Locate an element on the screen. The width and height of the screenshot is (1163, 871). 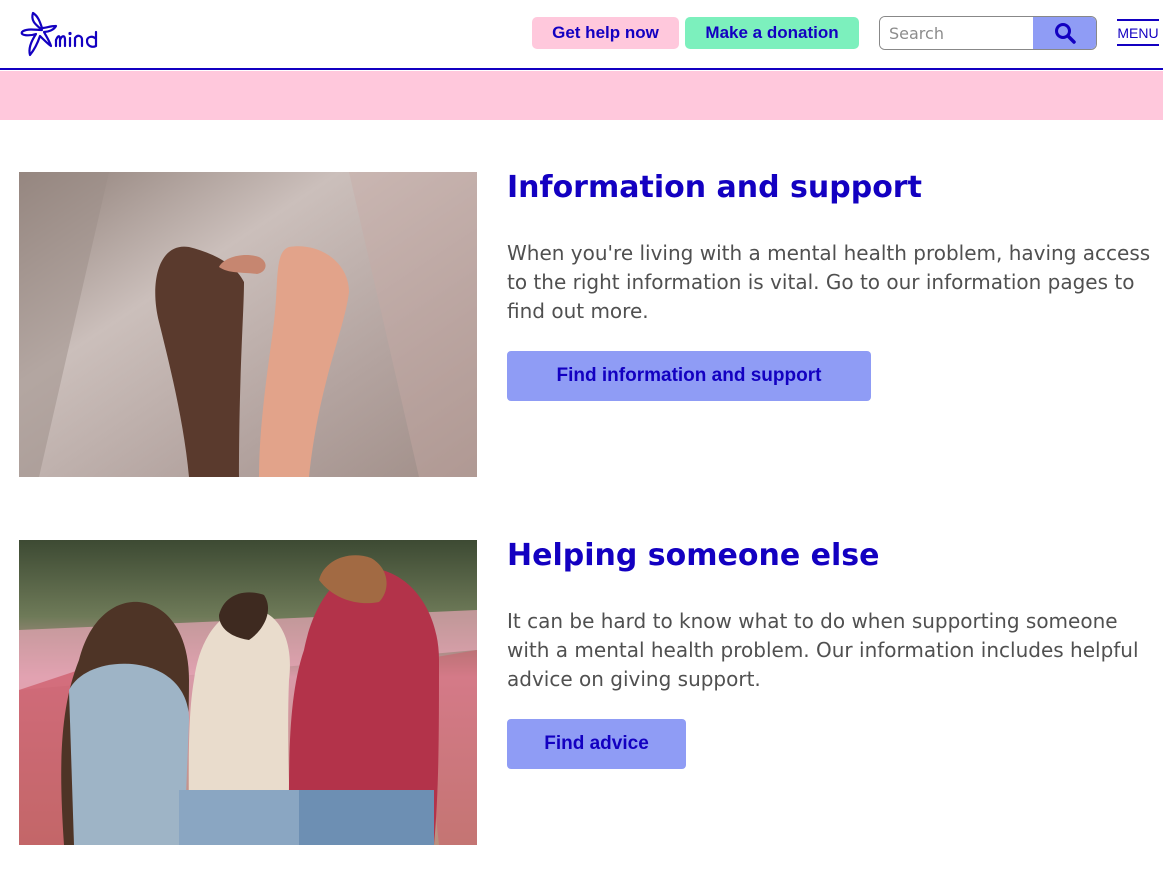
search-icon is located at coordinates (1065, 33).